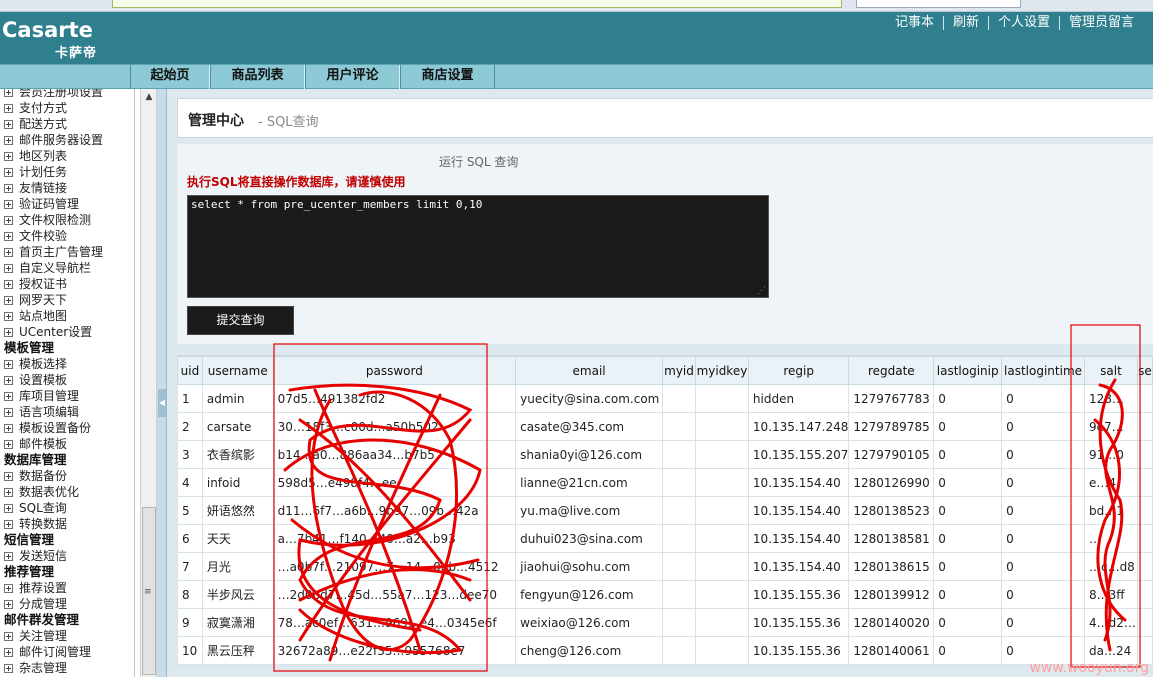  Describe the element at coordinates (798, 426) in the screenshot. I see `table-cell: 10.135.147.248` at that location.